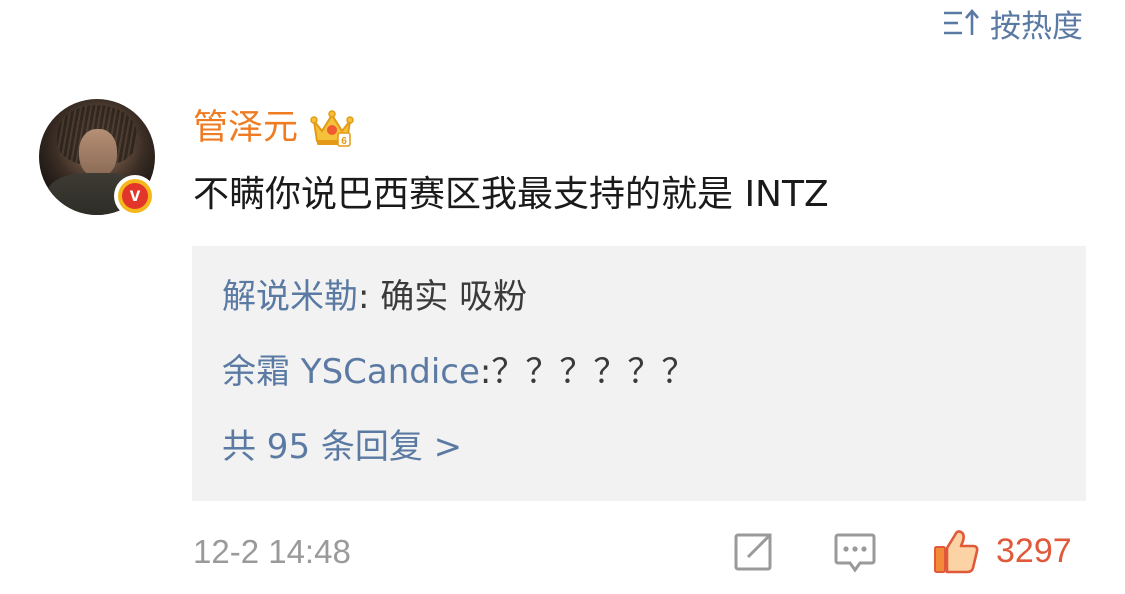  I want to click on verified-badge-ring: v, so click(135, 196).